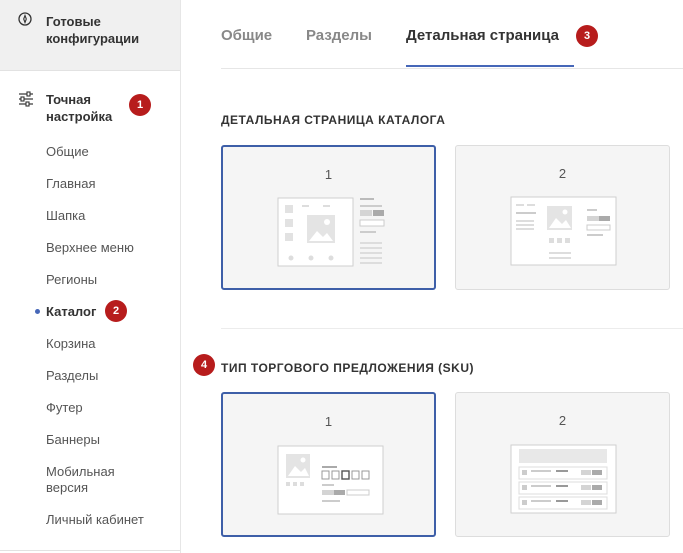 This screenshot has height=553, width=683. I want to click on detail-layout-2-preview, so click(563, 231).